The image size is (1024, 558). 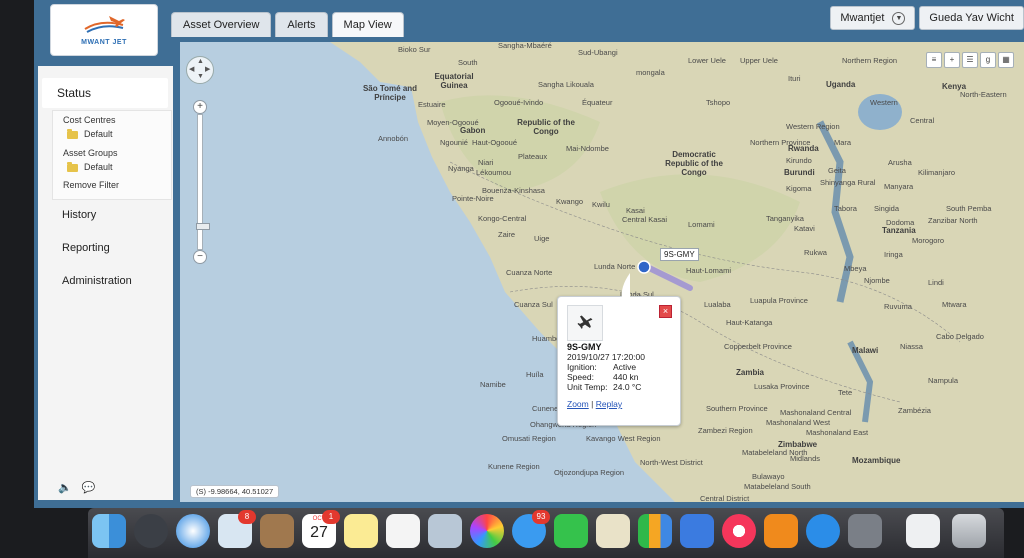 I want to click on photos-icon, so click(x=487, y=531).